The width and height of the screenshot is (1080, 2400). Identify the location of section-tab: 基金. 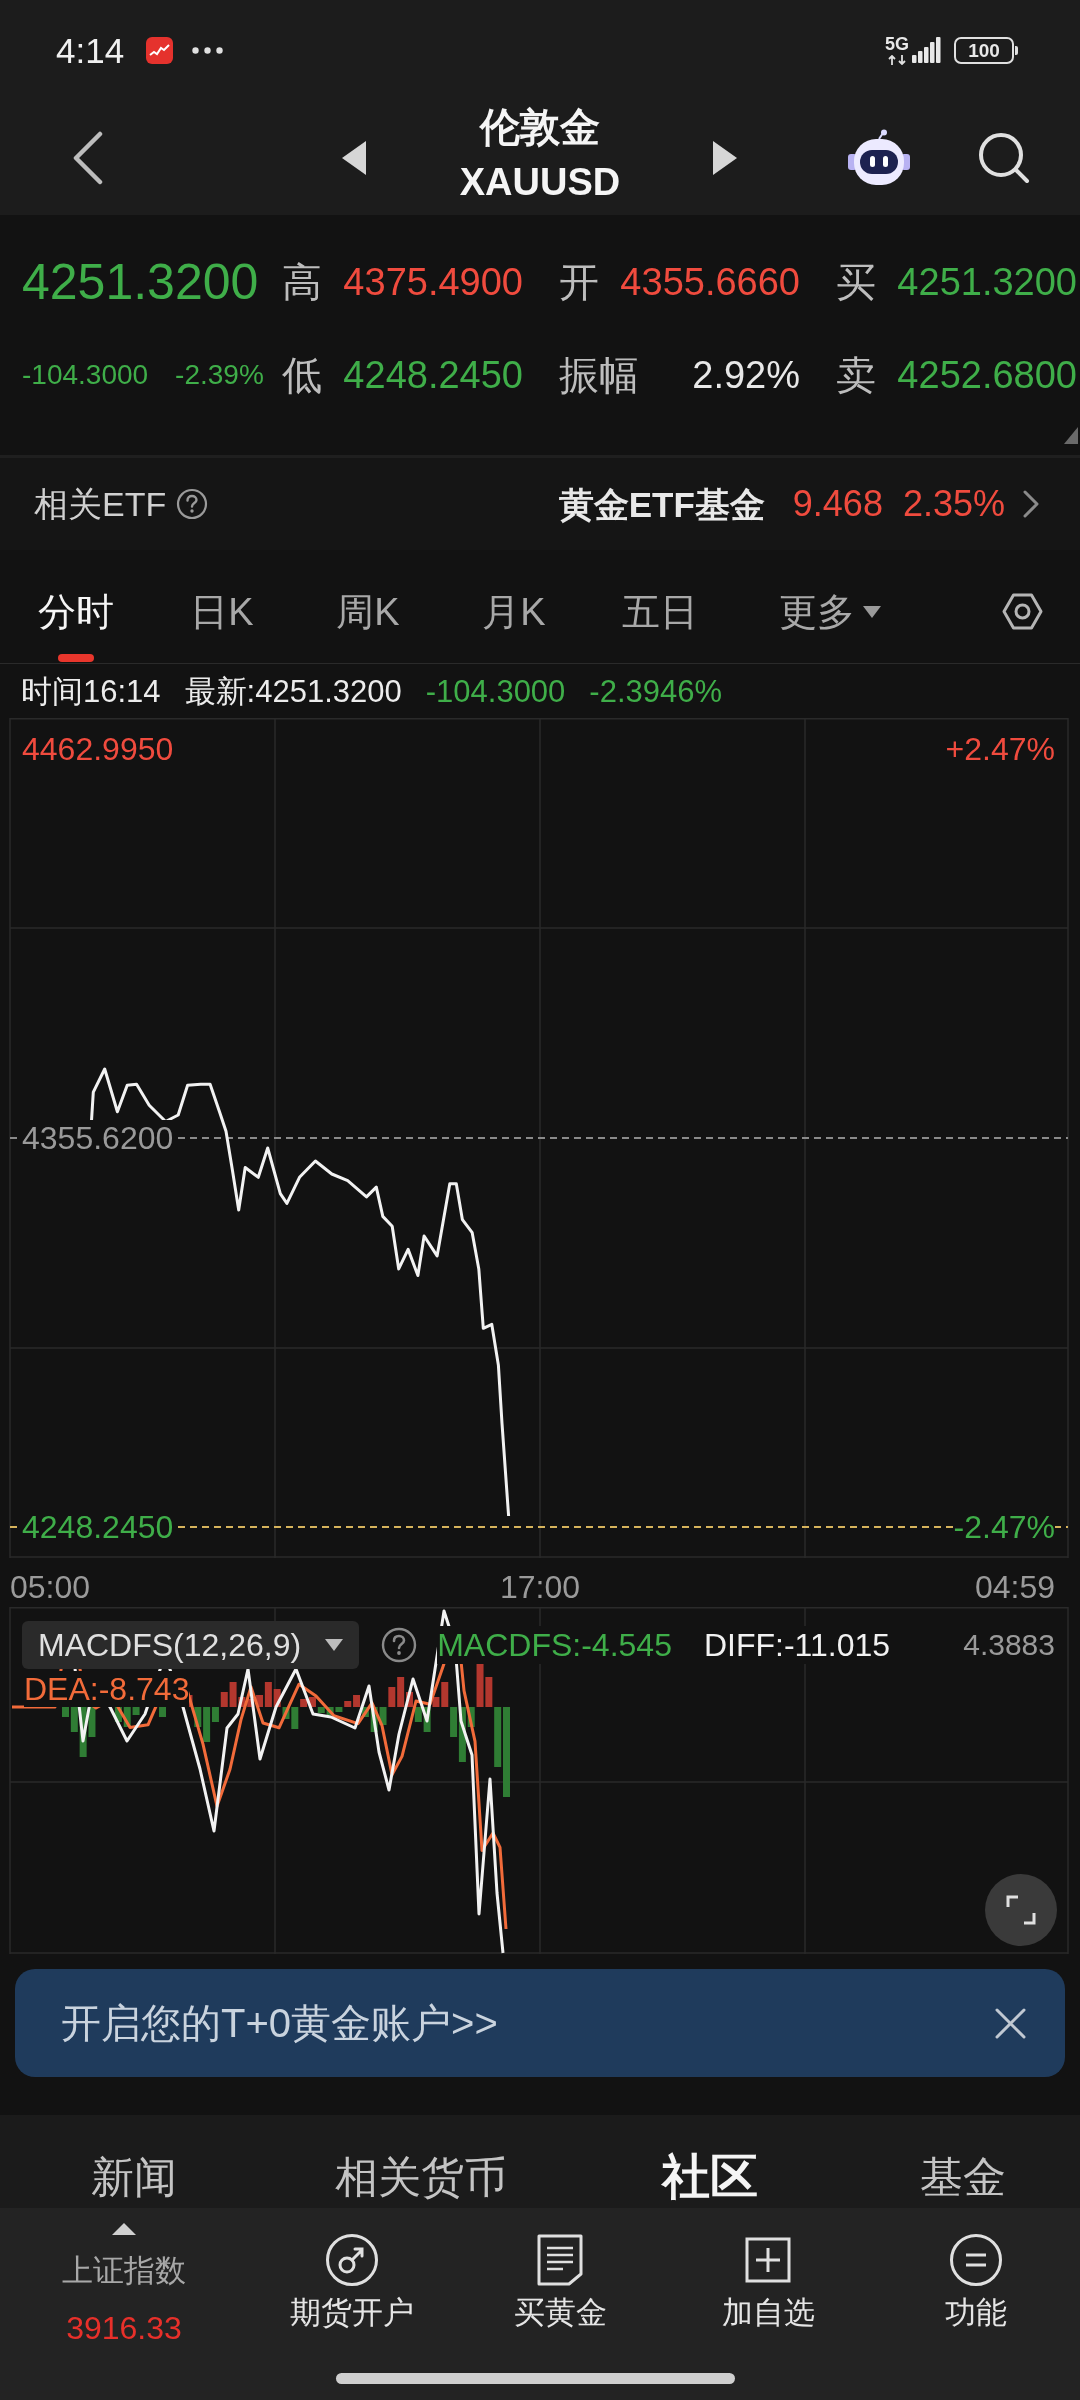
(963, 2177).